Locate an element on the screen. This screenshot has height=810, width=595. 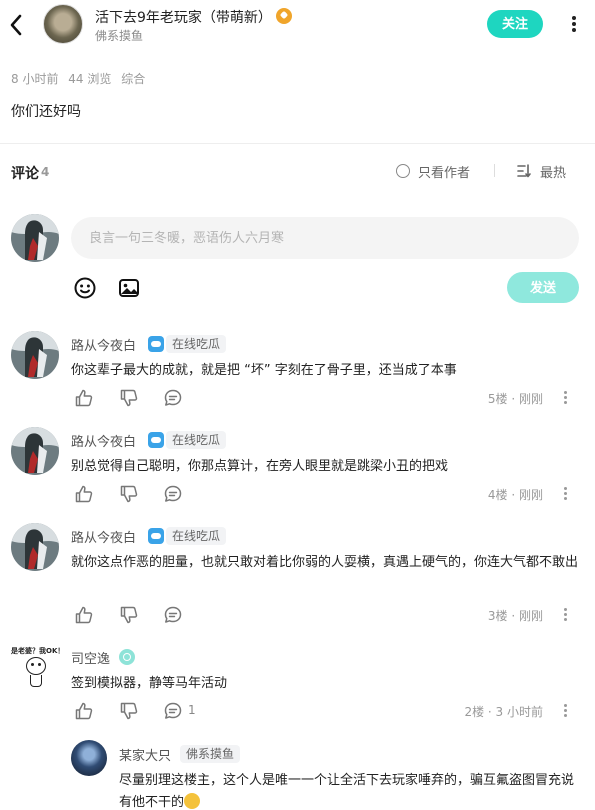
replier-avatar is located at coordinates (89, 758).